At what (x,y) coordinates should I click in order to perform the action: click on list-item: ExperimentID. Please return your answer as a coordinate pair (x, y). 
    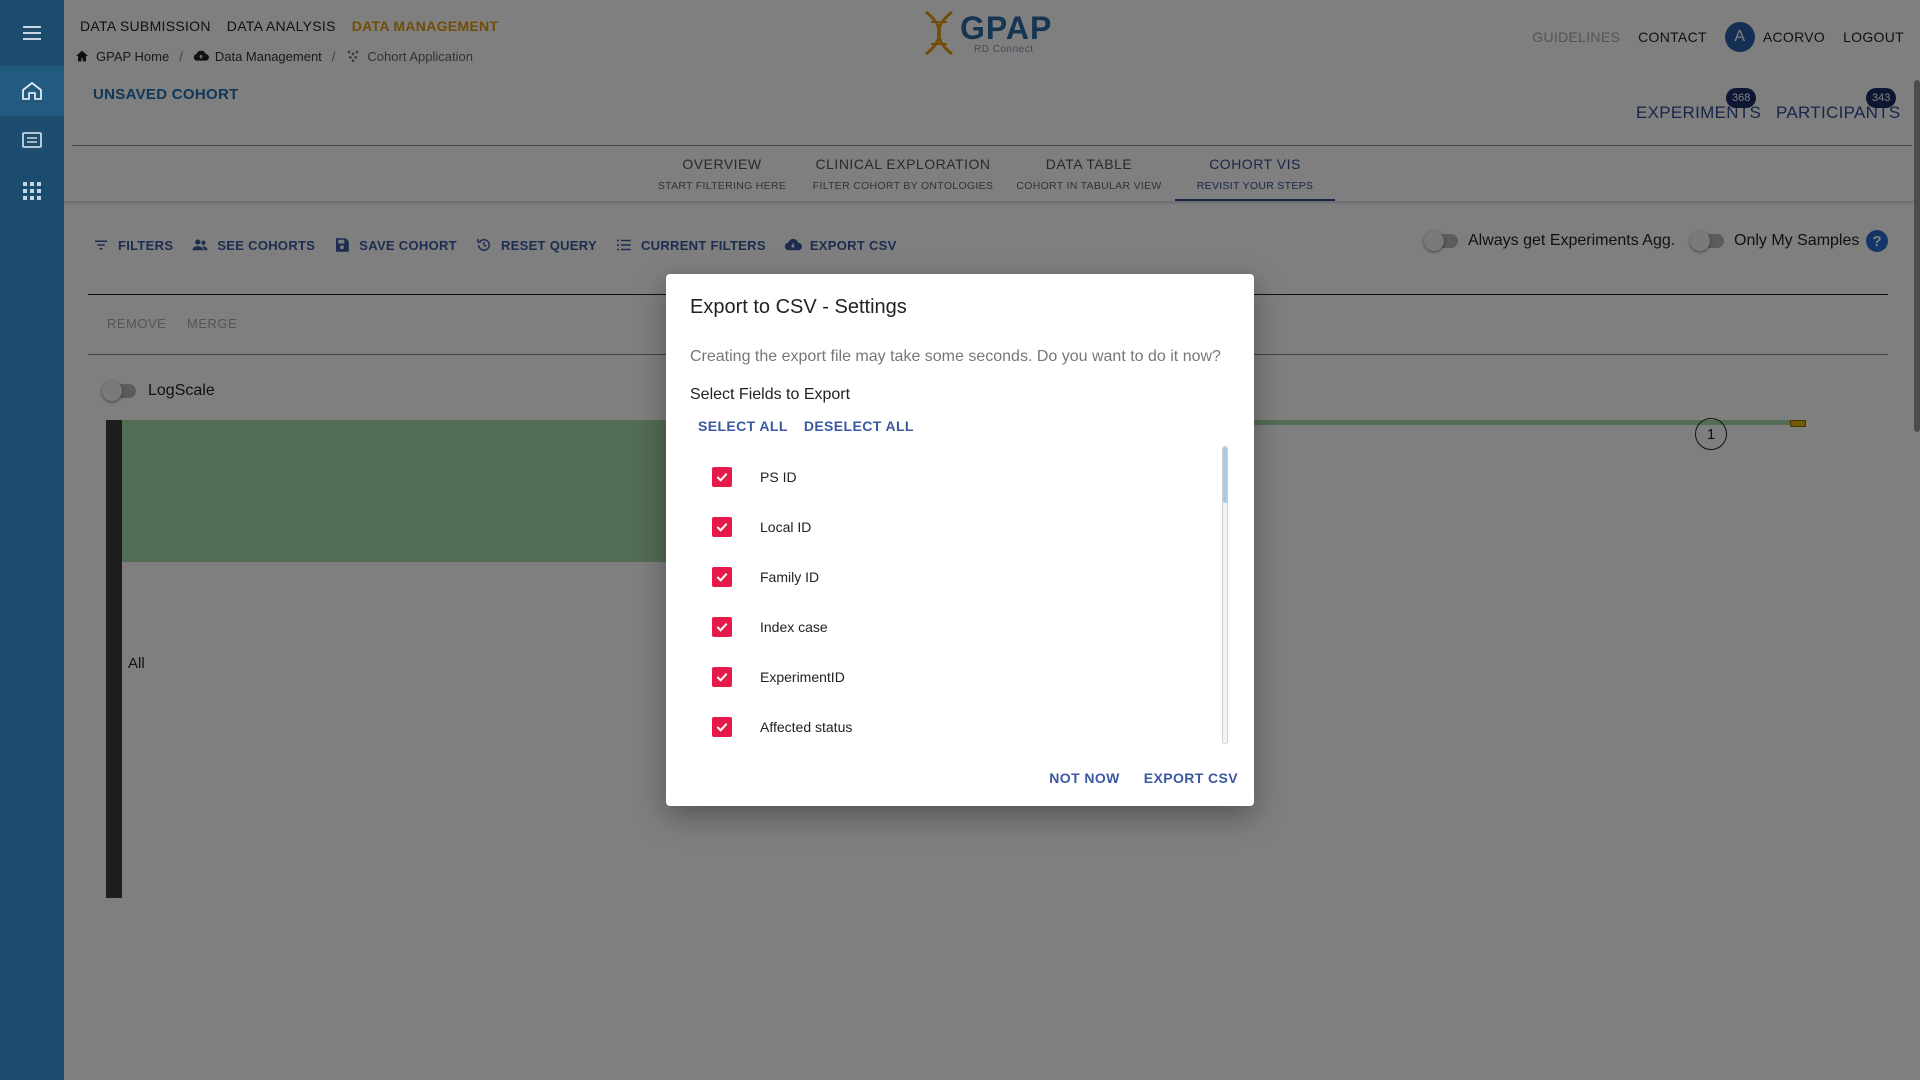
    Looking at the image, I should click on (950, 677).